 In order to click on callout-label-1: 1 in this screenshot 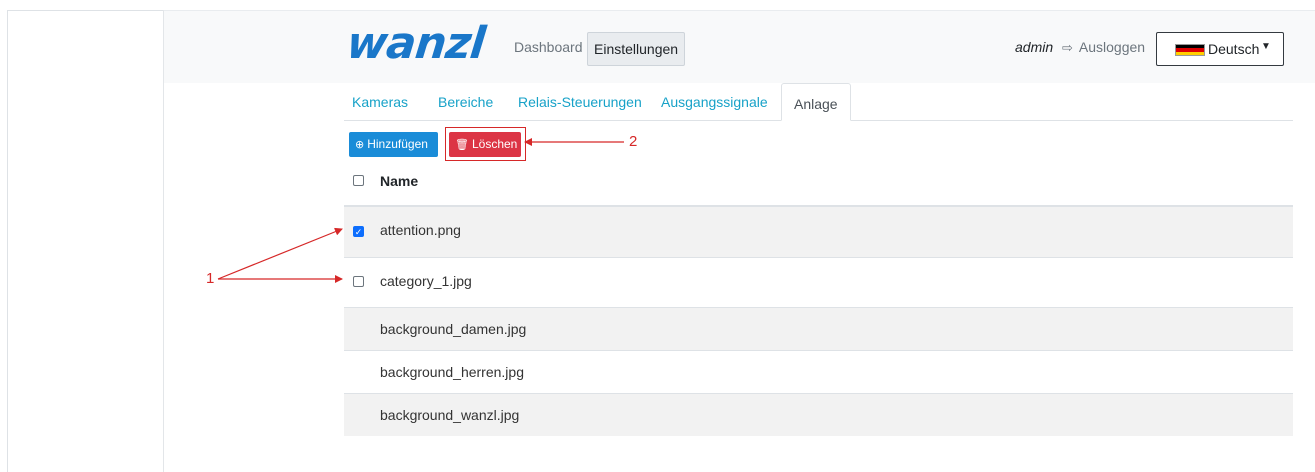, I will do `click(210, 278)`.